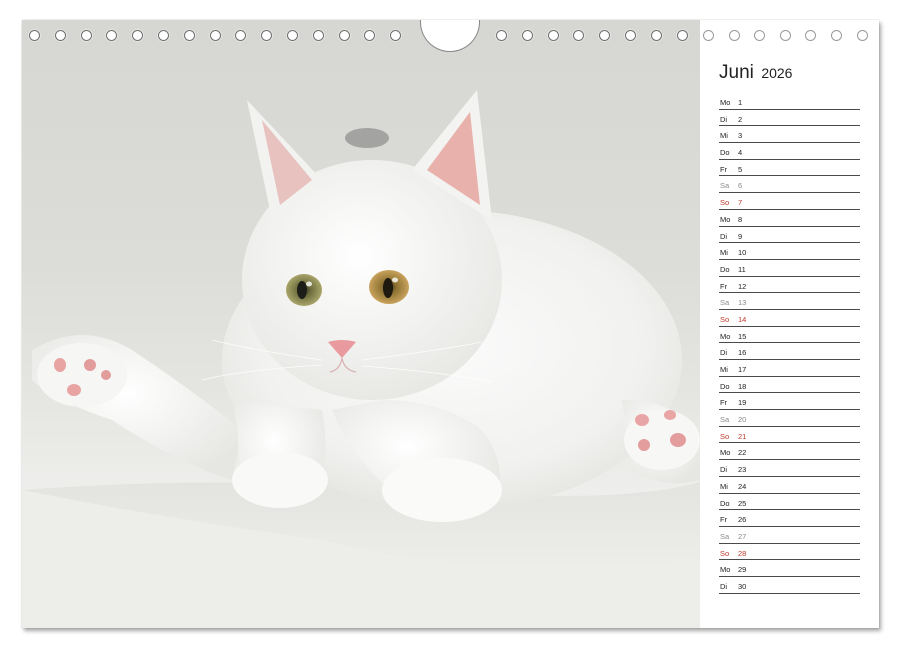 This screenshot has width=899, height=648. What do you see at coordinates (789, 301) in the screenshot?
I see `day-row: Sa 13` at bounding box center [789, 301].